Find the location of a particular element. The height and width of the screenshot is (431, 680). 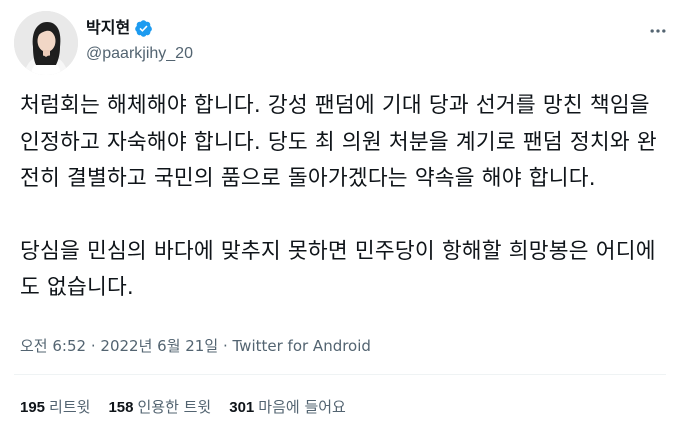

tweet-date: 2022년 6월 21일 is located at coordinates (159, 346).